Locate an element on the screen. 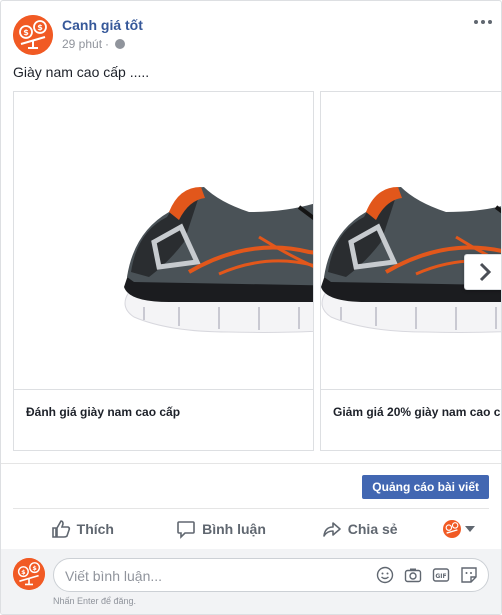 The width and height of the screenshot is (502, 615). card-caption: Giảm giá 20% giày nam cao c is located at coordinates (416, 412).